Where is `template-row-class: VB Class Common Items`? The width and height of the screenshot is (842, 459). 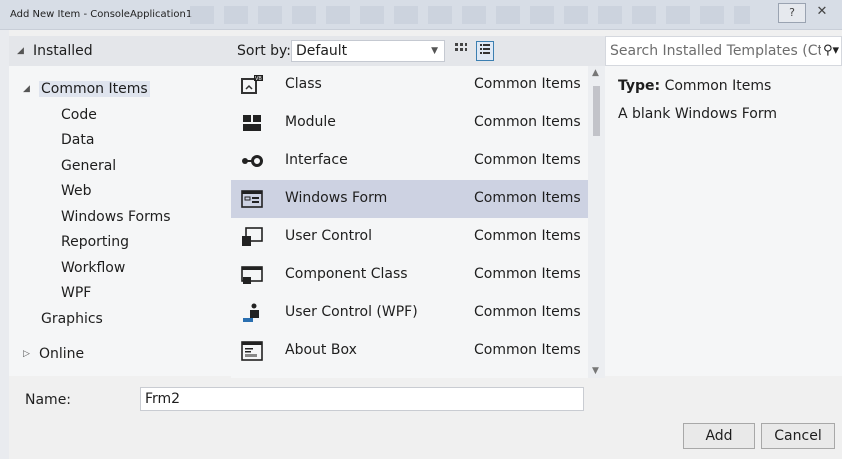
template-row-class: VB Class Common Items is located at coordinates (409, 85).